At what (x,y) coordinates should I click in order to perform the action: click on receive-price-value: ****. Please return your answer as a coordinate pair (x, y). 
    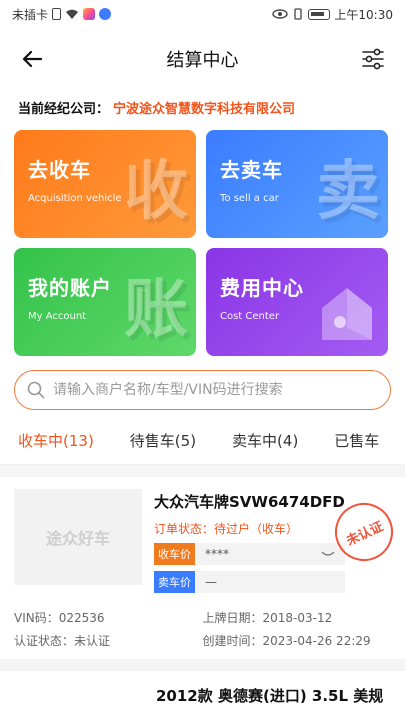
    Looking at the image, I should click on (270, 554).